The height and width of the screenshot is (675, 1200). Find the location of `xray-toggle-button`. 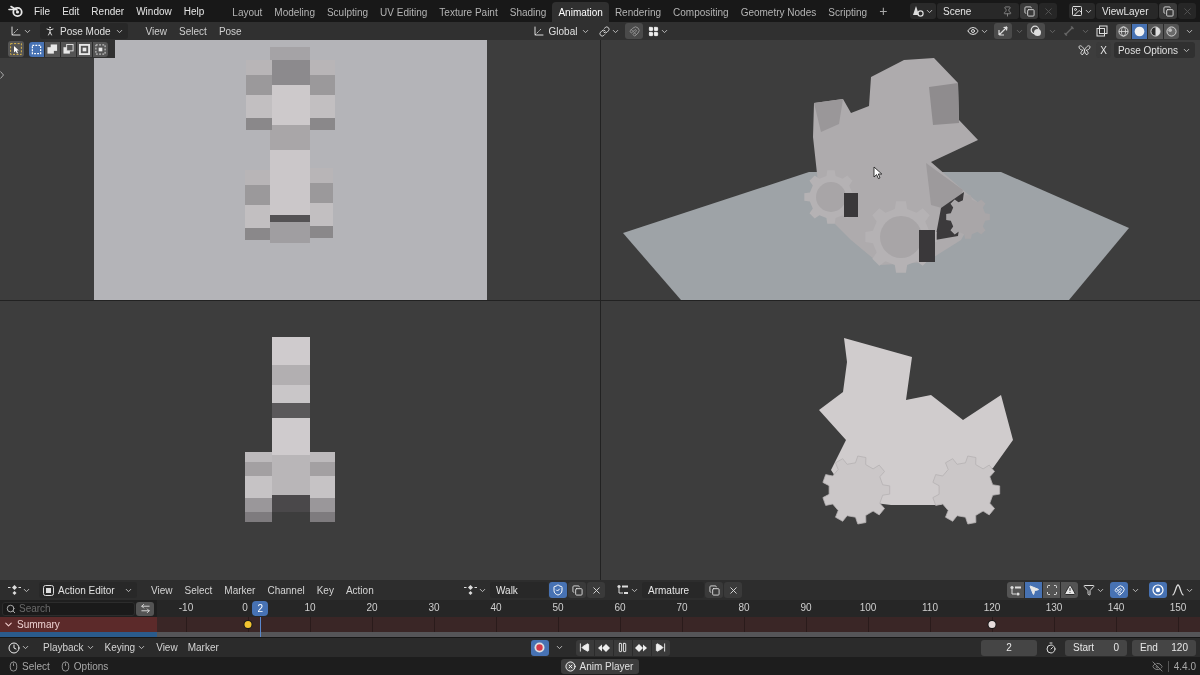

xray-toggle-button is located at coordinates (1102, 31).